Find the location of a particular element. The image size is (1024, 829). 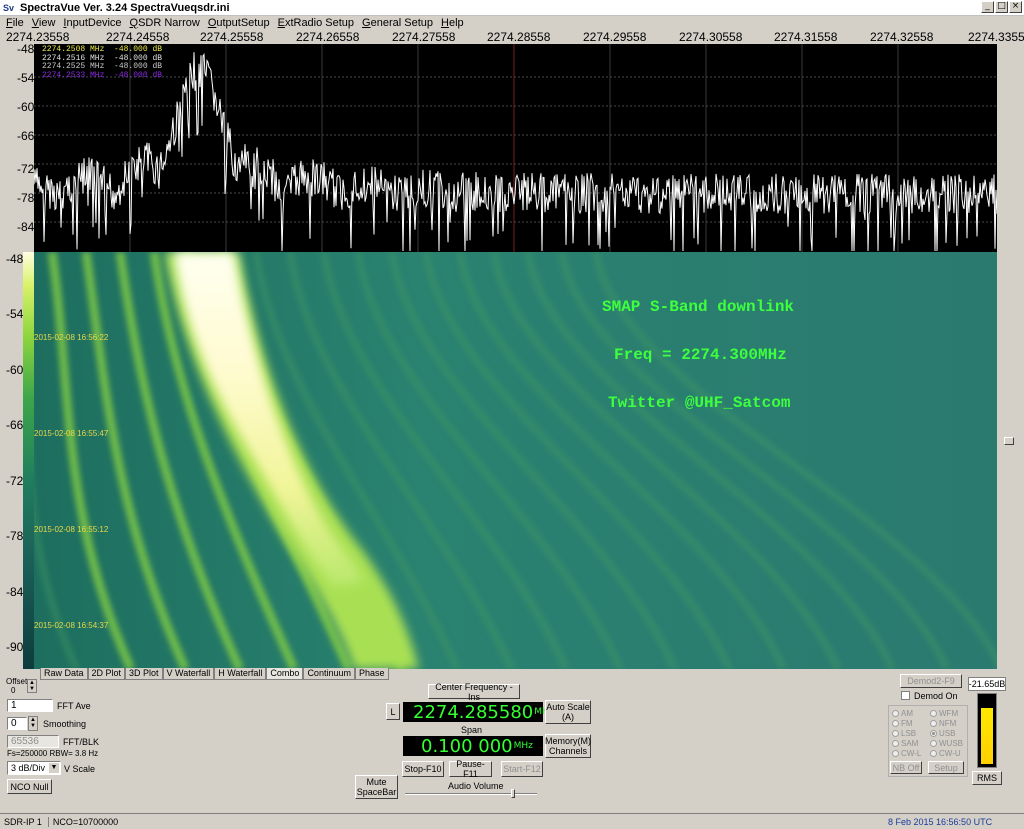

smoothing-label: Smoothing is located at coordinates (65, 724).